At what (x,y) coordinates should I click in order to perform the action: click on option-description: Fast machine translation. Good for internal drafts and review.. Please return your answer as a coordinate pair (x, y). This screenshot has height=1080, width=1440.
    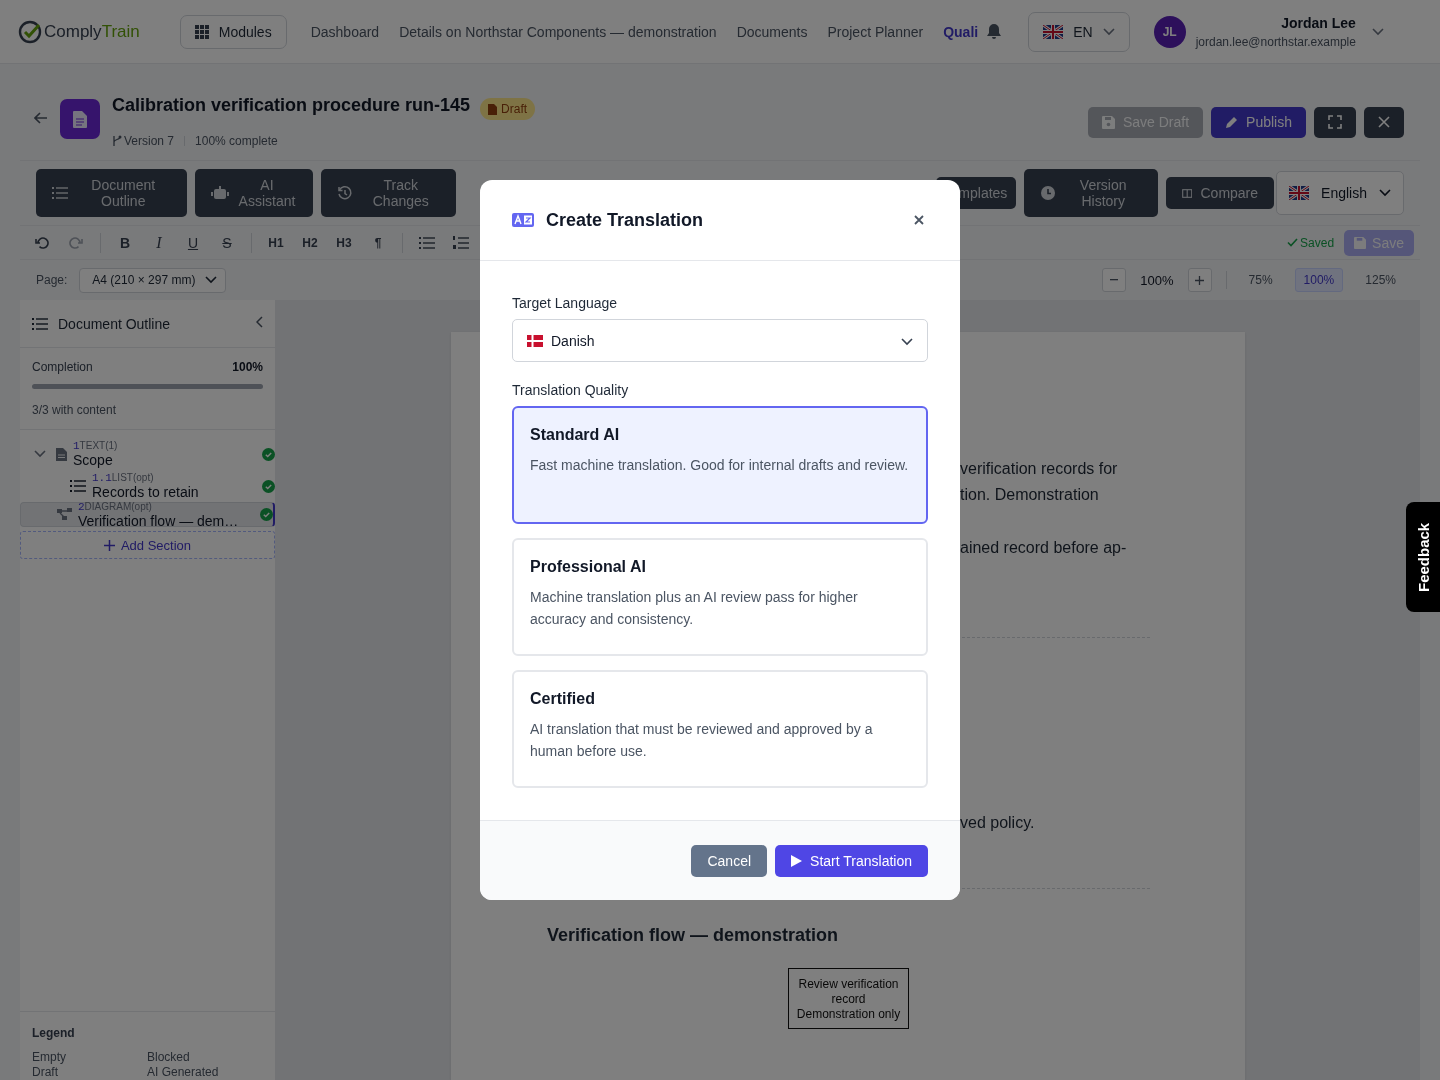
    Looking at the image, I should click on (720, 465).